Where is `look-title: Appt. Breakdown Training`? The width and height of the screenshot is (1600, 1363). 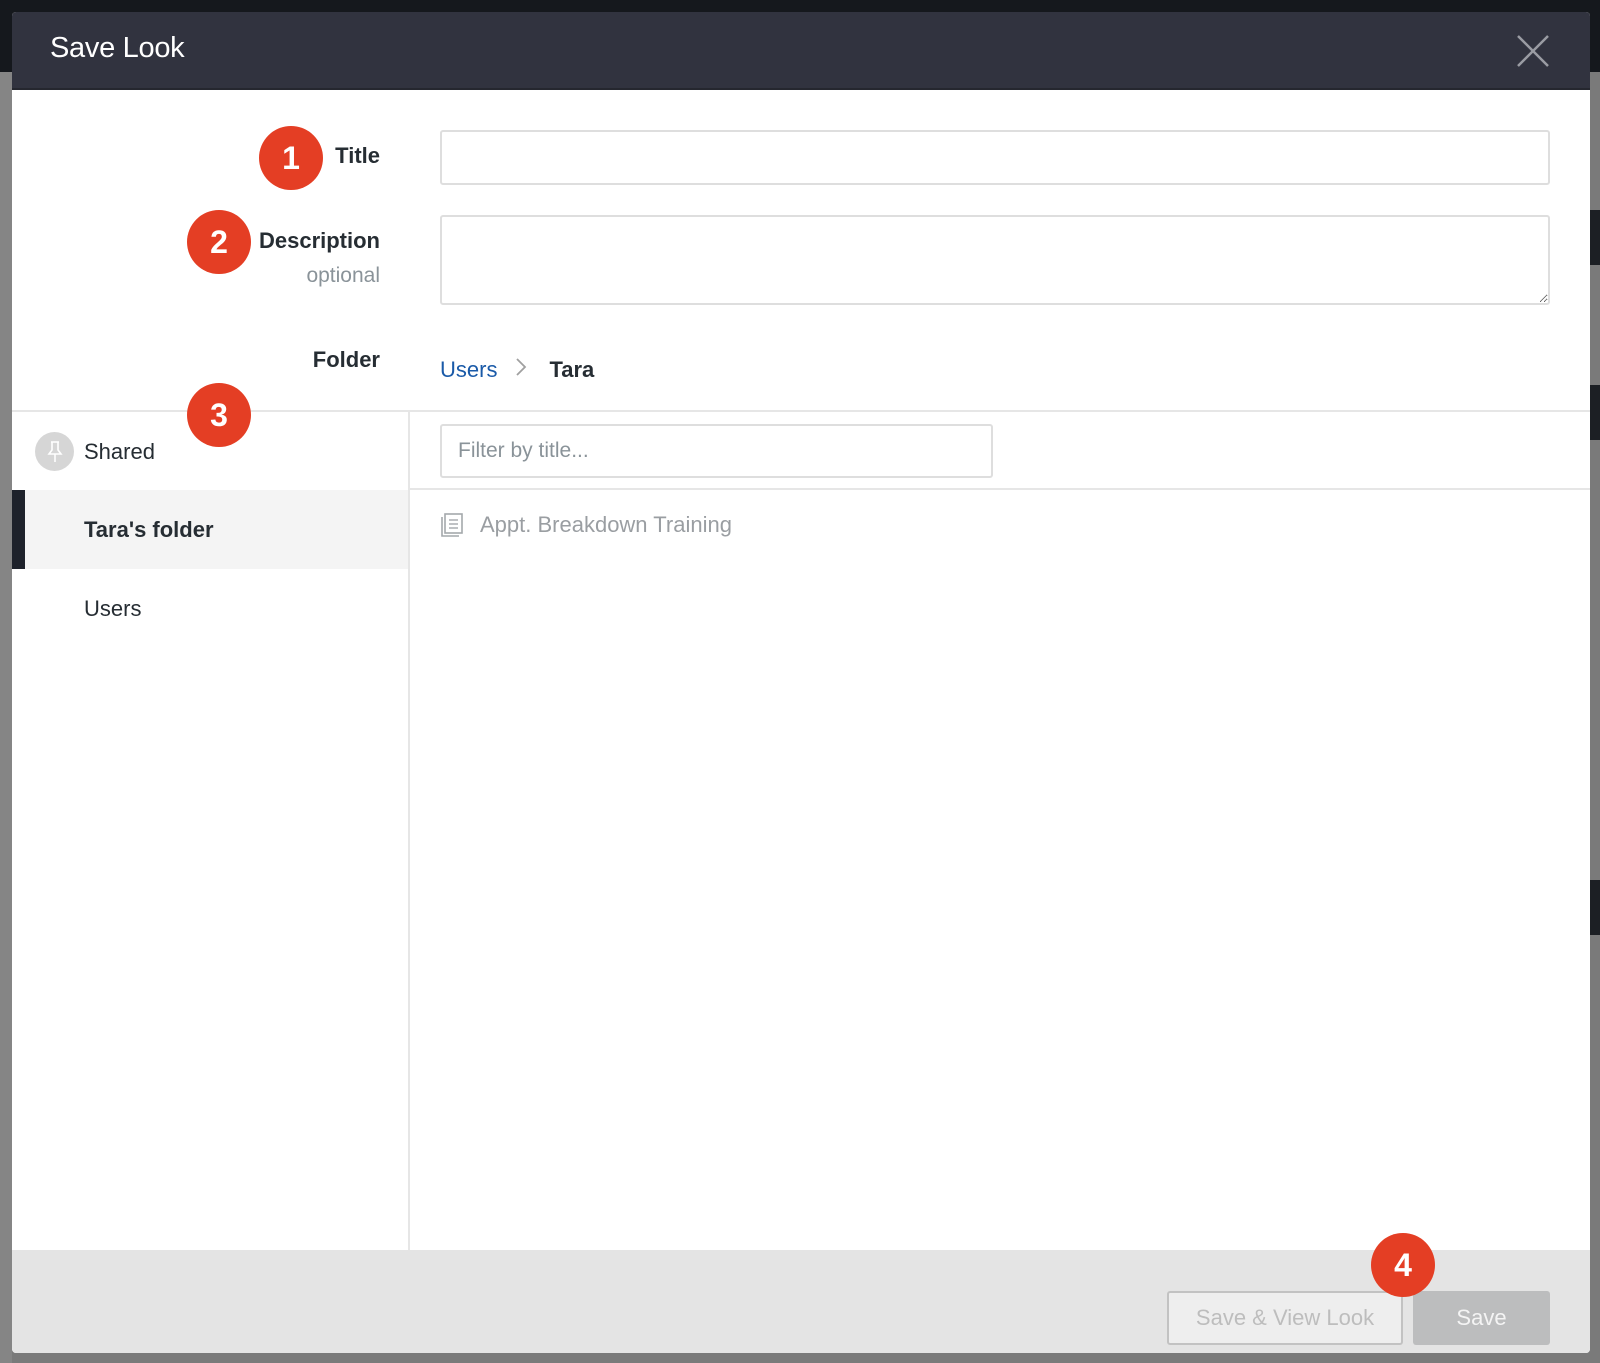 look-title: Appt. Breakdown Training is located at coordinates (606, 524).